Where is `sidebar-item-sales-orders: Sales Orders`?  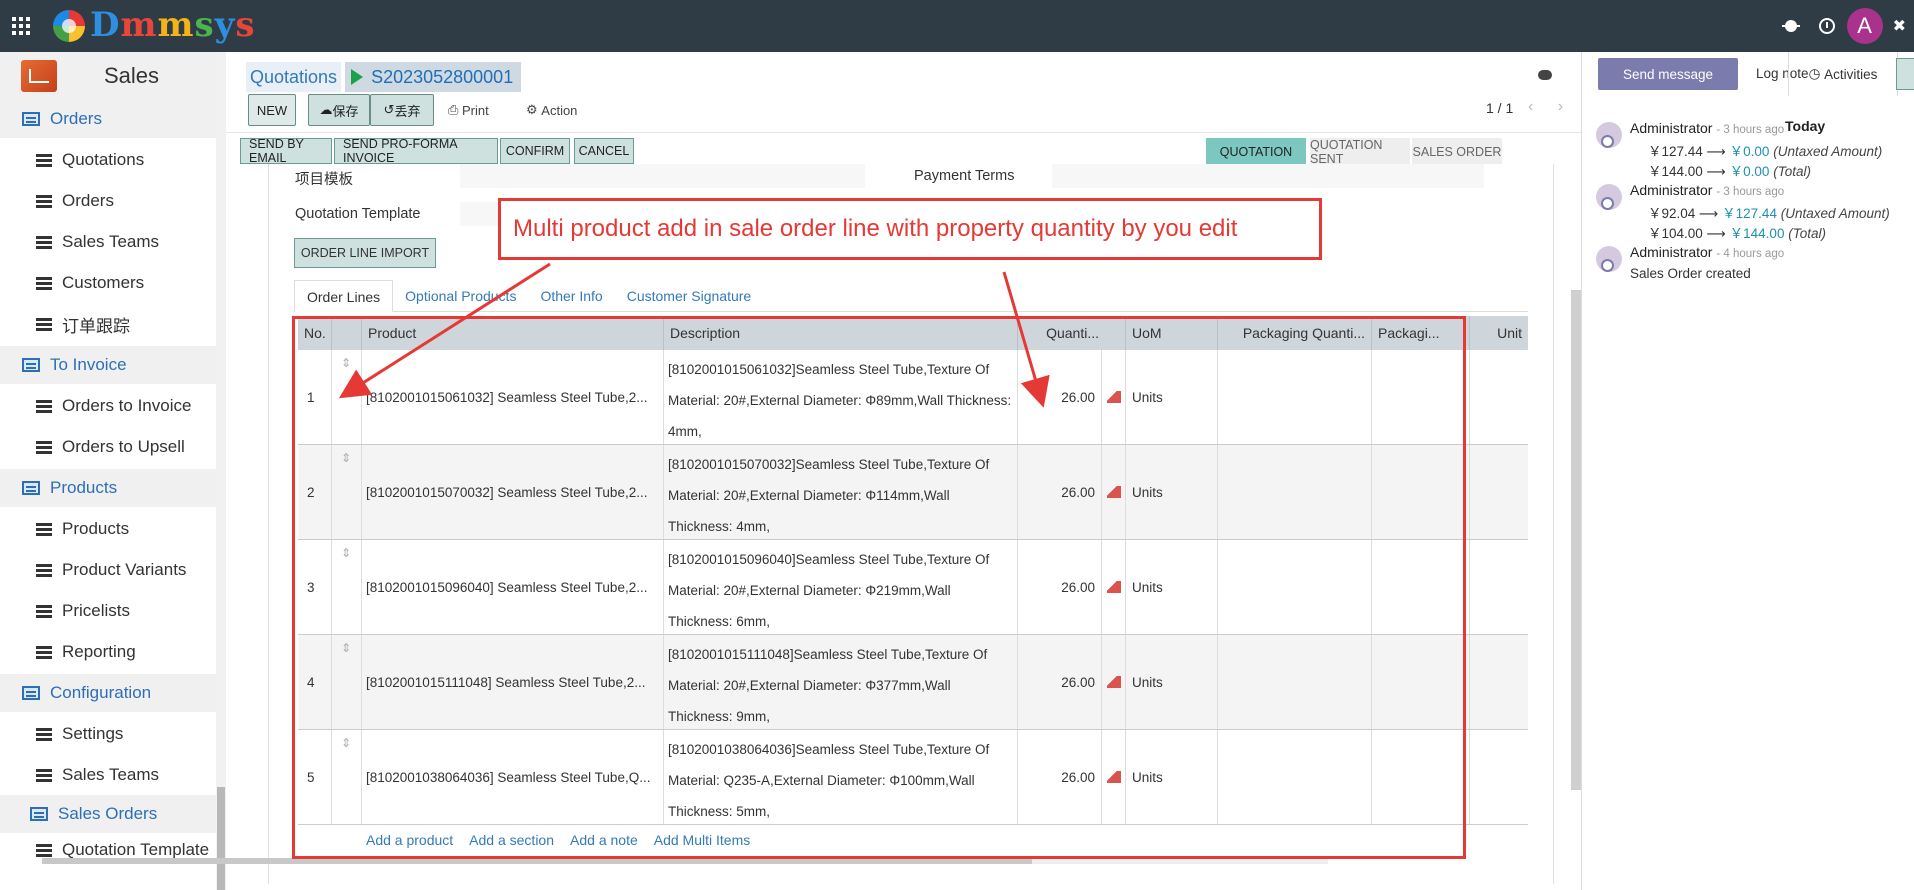
sidebar-item-sales-orders: Sales Orders is located at coordinates (108, 814).